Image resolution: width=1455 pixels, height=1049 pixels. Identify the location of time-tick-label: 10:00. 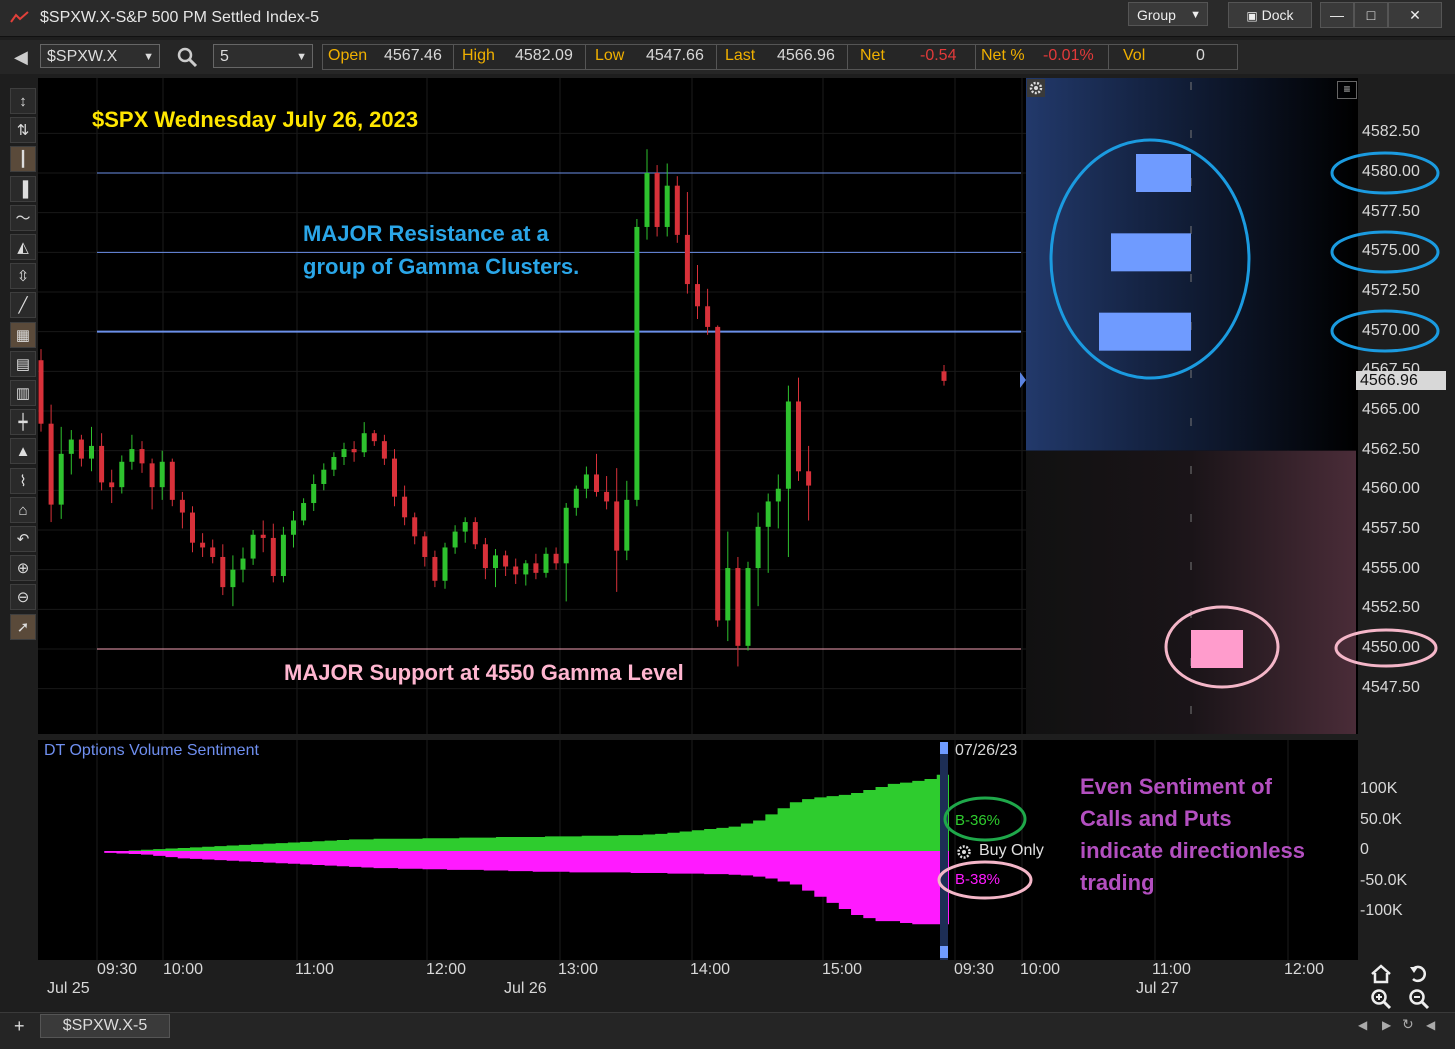
(1040, 969).